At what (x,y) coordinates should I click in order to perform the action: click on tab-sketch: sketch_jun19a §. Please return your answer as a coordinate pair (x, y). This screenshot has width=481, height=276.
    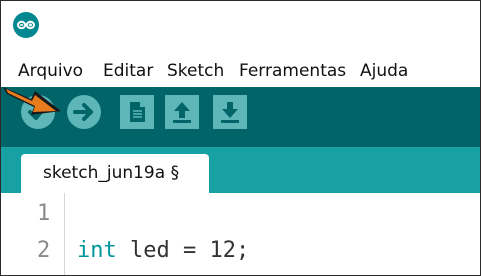
    Looking at the image, I should click on (115, 173).